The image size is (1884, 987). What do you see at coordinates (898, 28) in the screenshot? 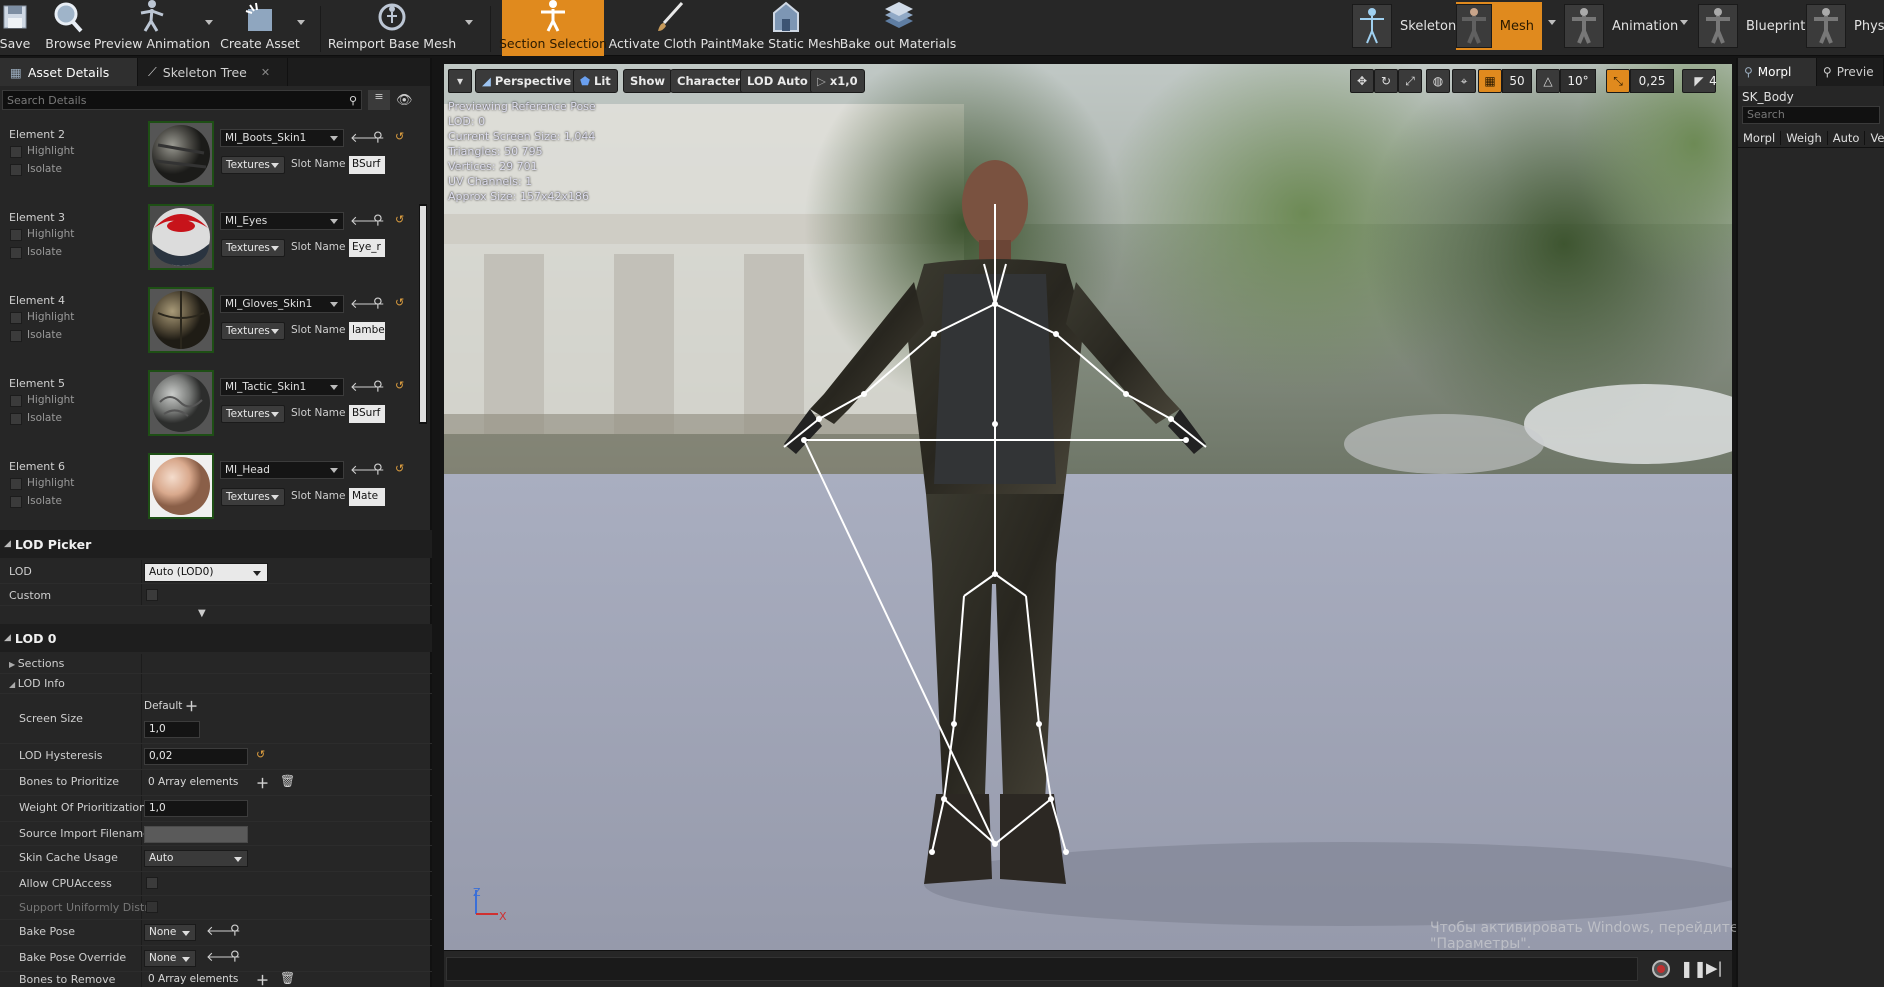
I see `bake-out-materials-button: Bake out Materials` at bounding box center [898, 28].